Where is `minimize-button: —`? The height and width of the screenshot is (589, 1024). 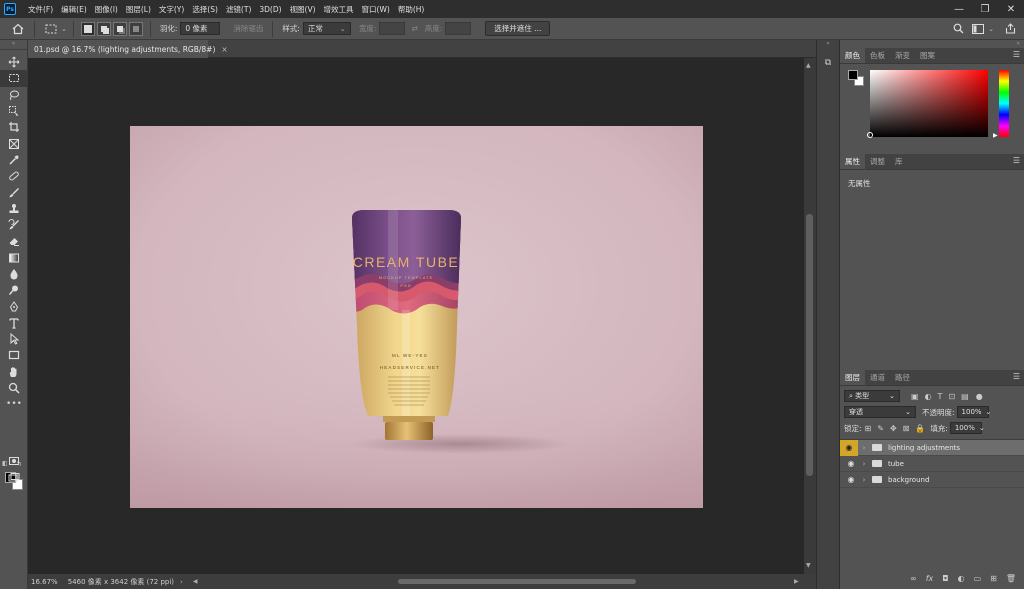
minimize-button: — is located at coordinates (959, 9).